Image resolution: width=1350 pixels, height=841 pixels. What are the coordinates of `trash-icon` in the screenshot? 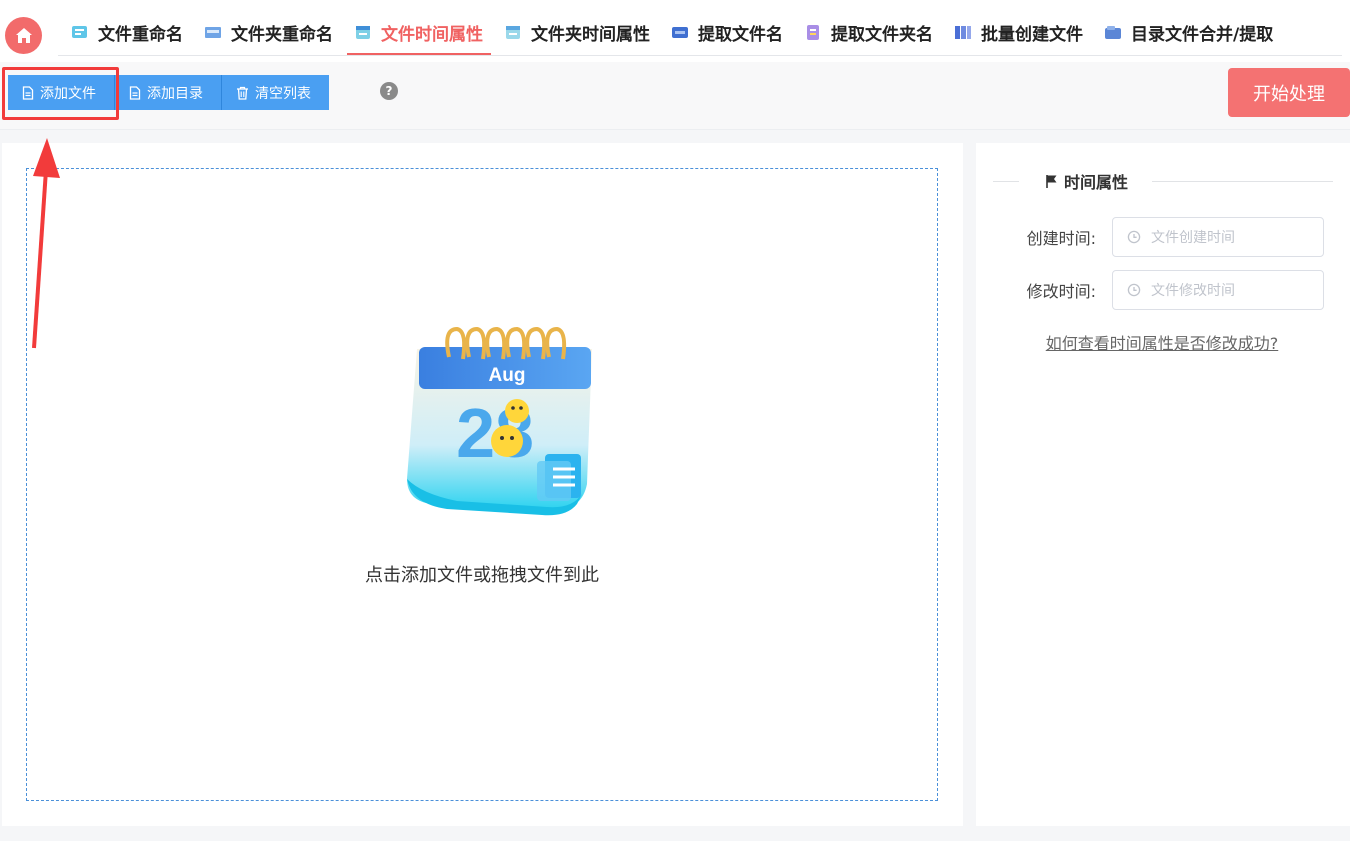 It's located at (242, 93).